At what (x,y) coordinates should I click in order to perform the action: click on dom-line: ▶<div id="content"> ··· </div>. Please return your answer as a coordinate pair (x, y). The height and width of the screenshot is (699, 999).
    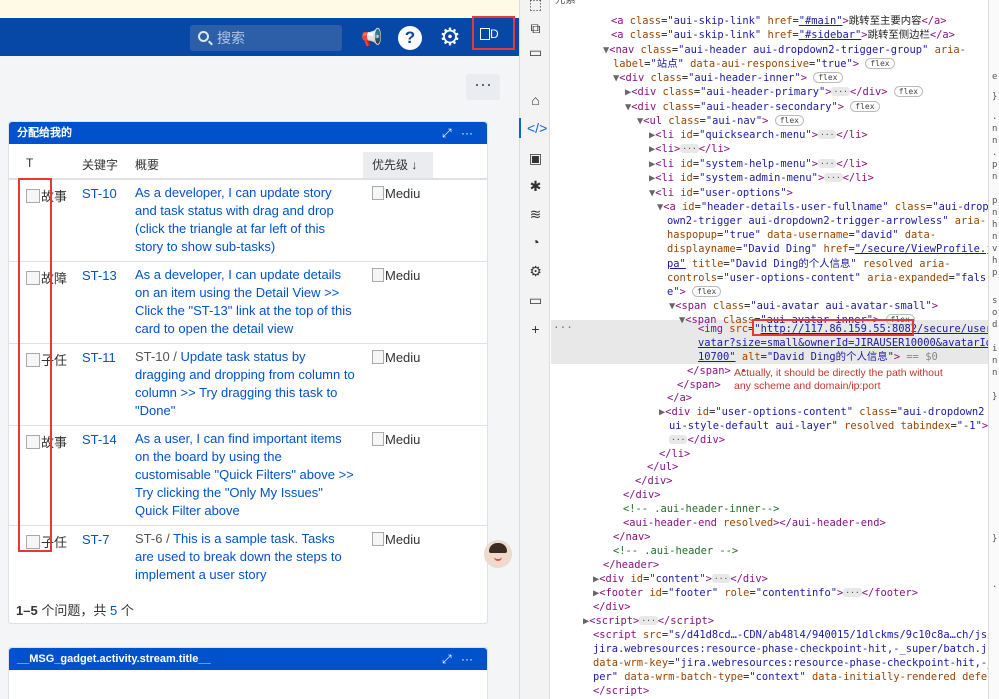
    Looking at the image, I should click on (680, 579).